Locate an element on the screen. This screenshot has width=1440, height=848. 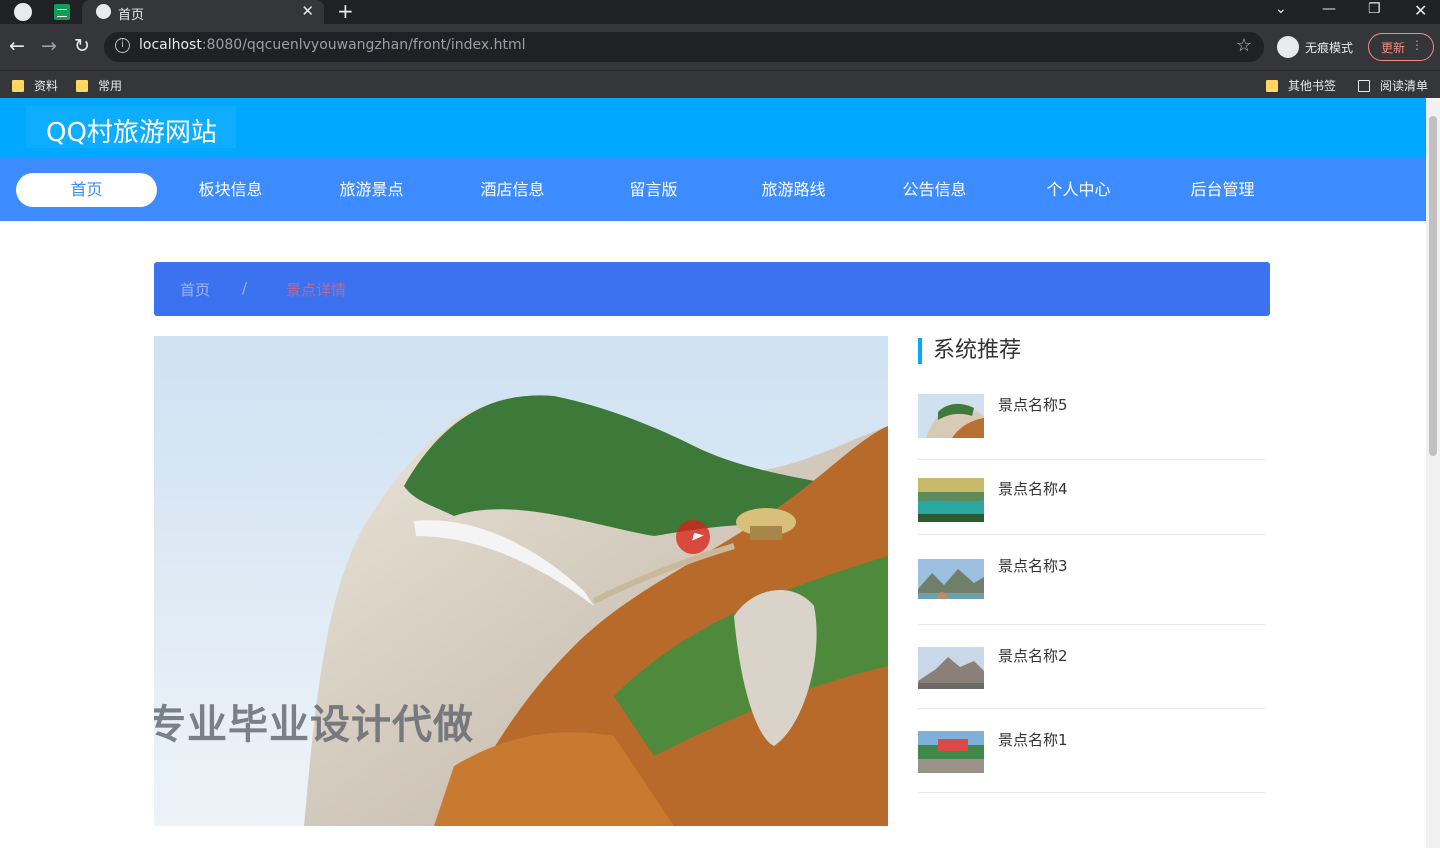
nav-attractions: 旅游景点 is located at coordinates (371, 190).